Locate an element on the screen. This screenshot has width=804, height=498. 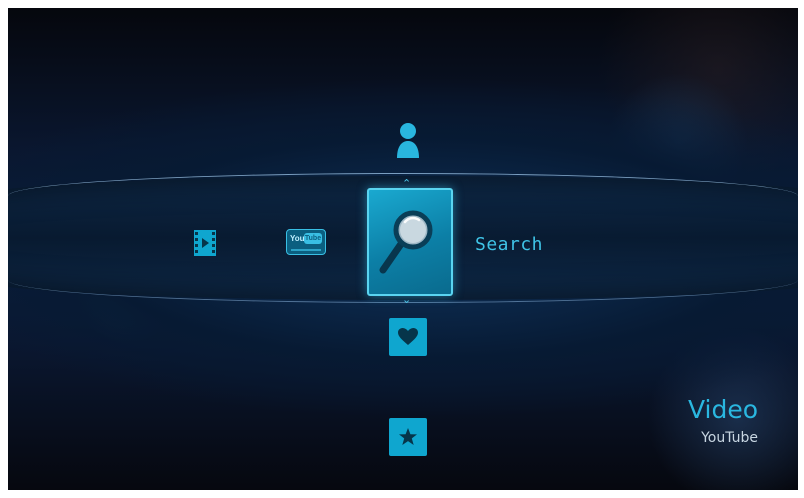
film-play-icon is located at coordinates (205, 243).